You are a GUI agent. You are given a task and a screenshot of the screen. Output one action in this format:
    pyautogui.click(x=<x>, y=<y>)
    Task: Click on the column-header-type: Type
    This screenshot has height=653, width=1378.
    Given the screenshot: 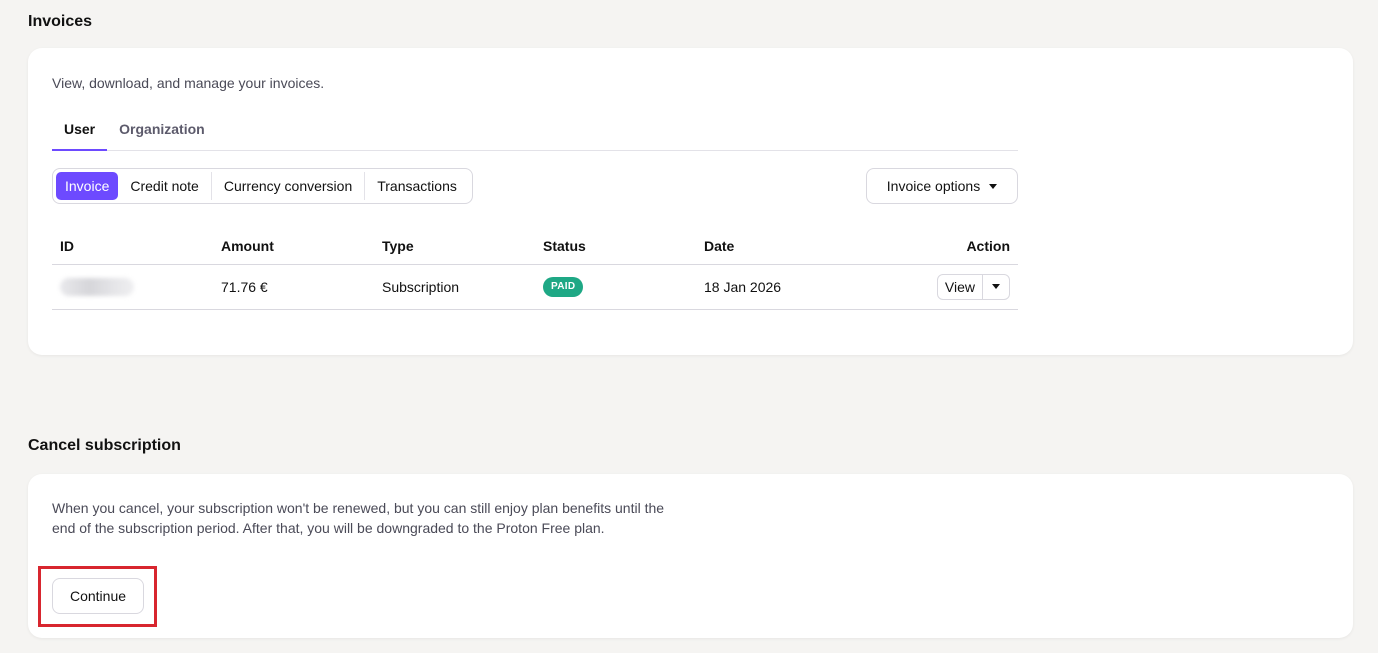 What is the action you would take?
    pyautogui.click(x=454, y=246)
    